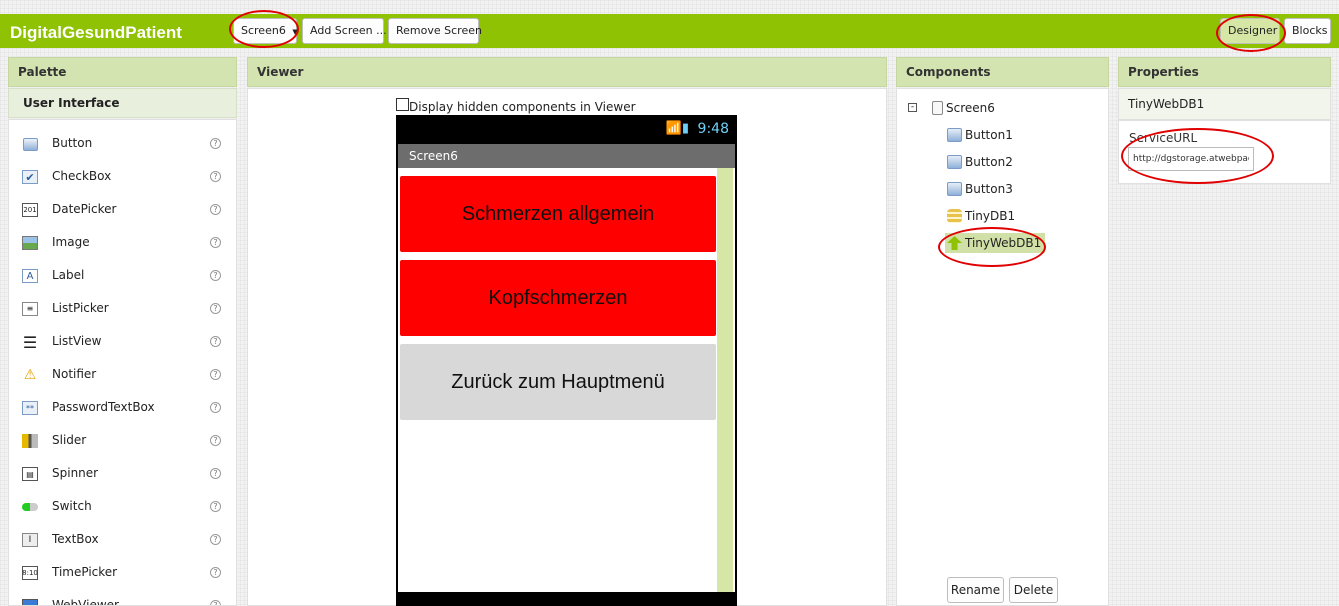 This screenshot has height=606, width=1339. What do you see at coordinates (970, 108) in the screenshot?
I see `tree-item-label: Screen6` at bounding box center [970, 108].